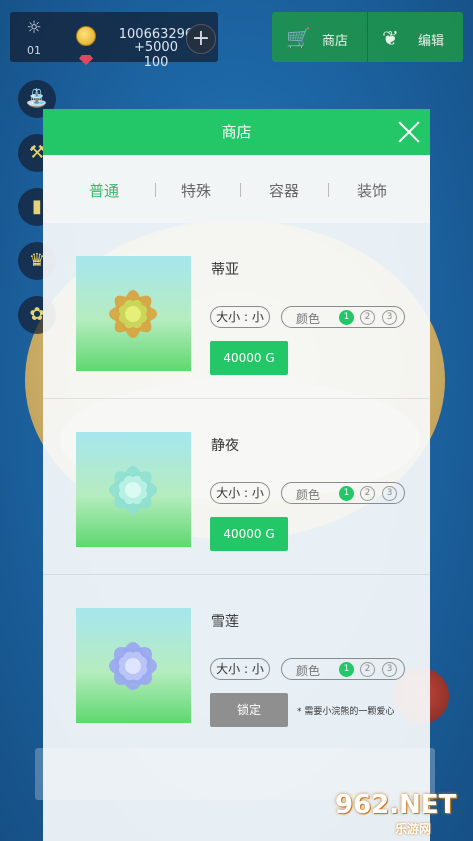 This screenshot has height=841, width=473. I want to click on locked-button: 锁定, so click(249, 710).